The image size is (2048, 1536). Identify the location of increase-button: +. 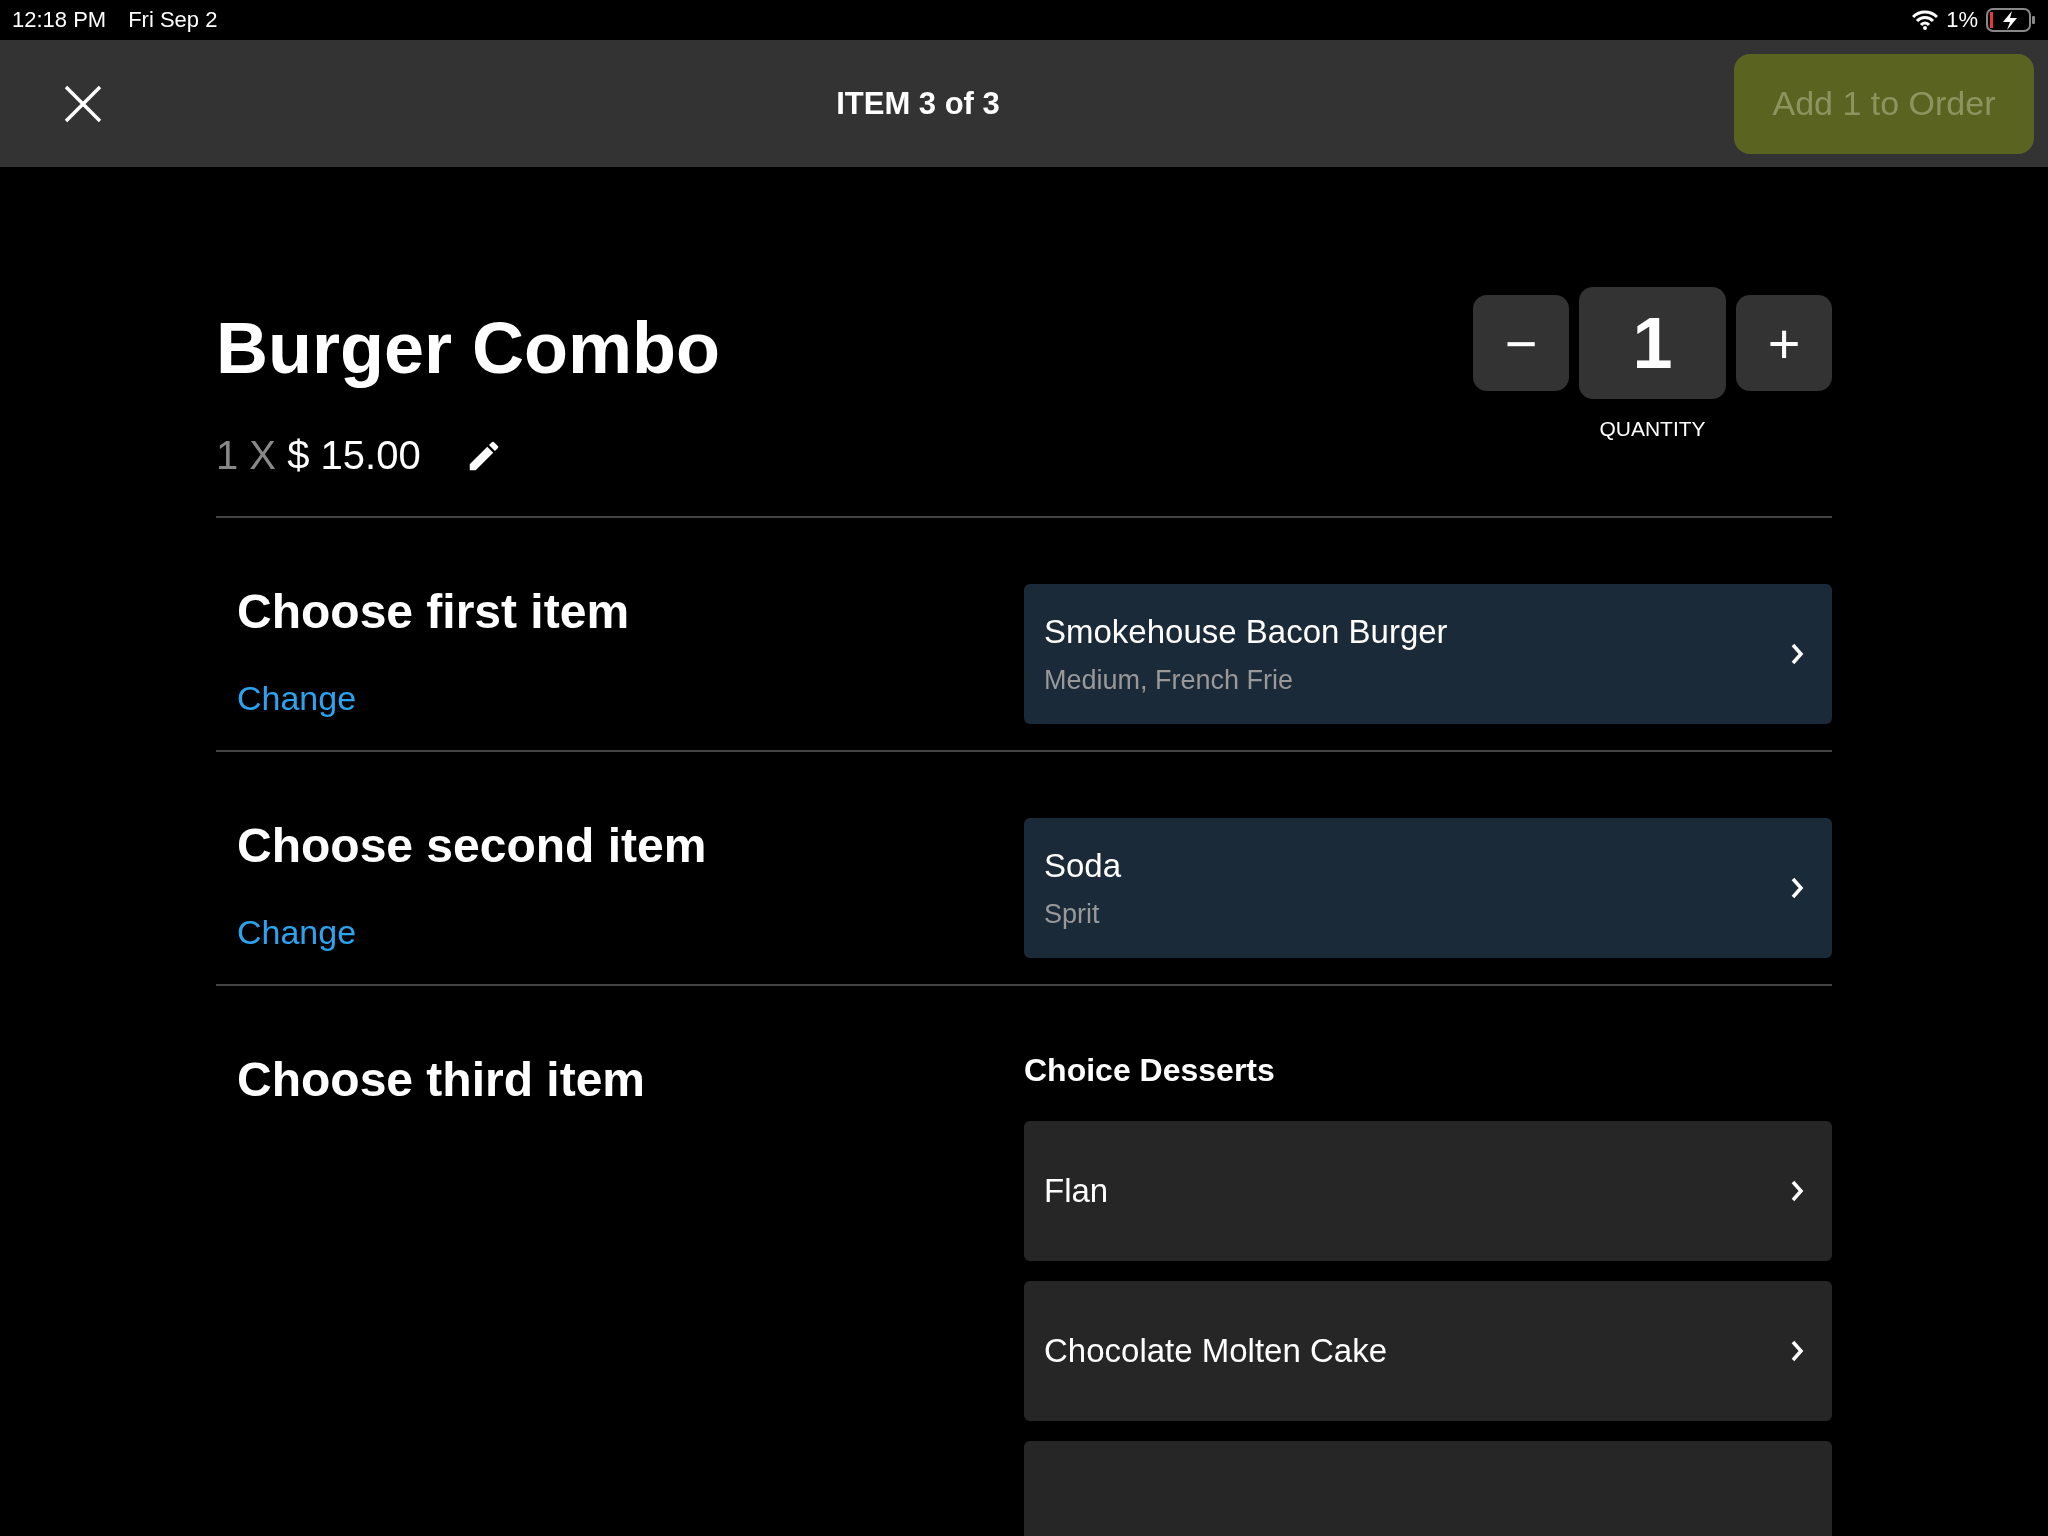
(1784, 343).